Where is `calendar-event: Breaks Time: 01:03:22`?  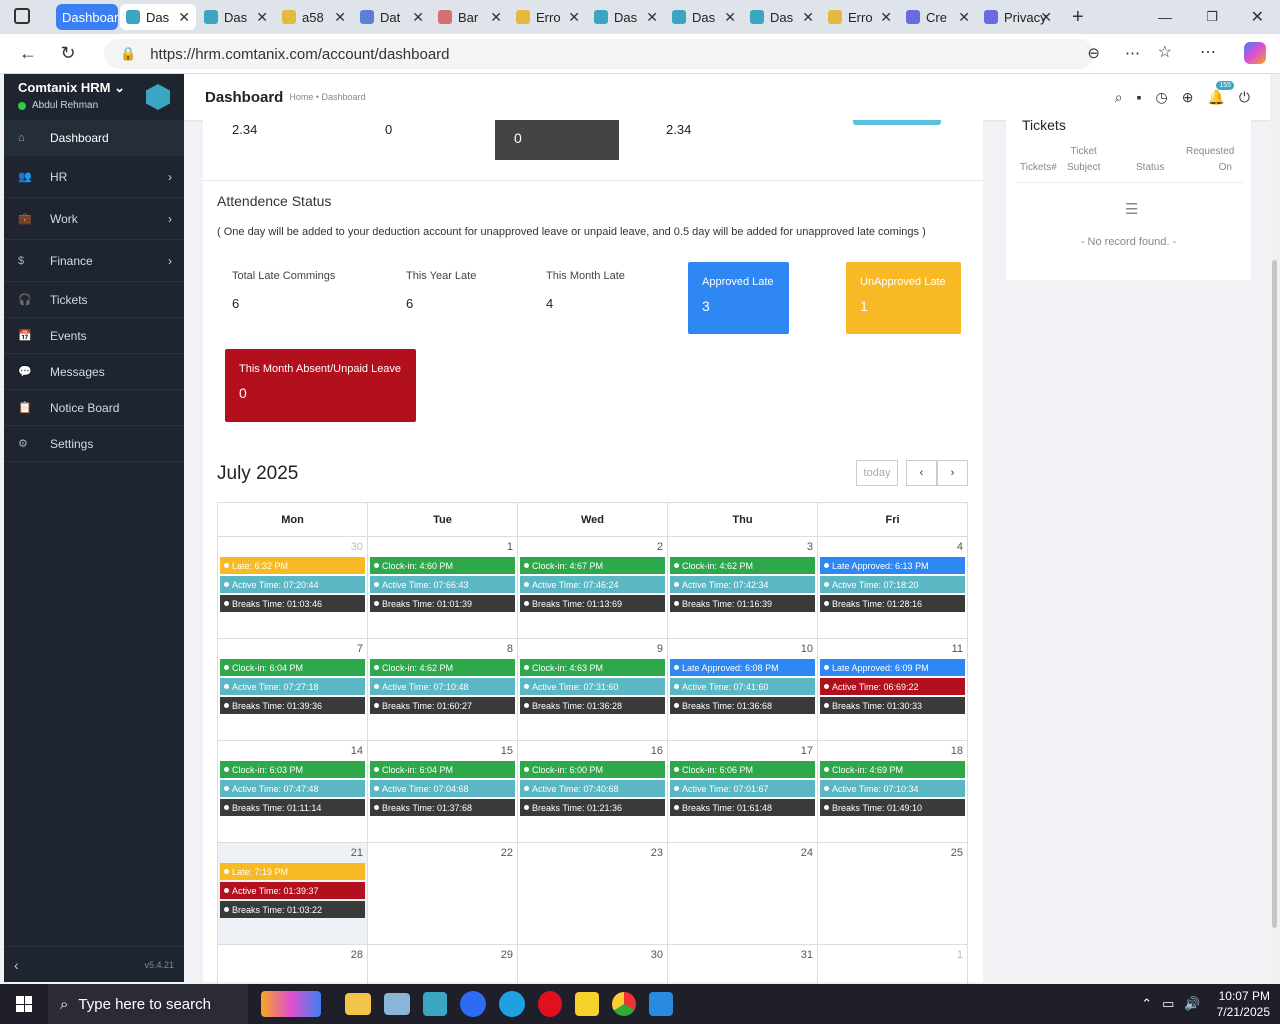 calendar-event: Breaks Time: 01:03:22 is located at coordinates (292, 909).